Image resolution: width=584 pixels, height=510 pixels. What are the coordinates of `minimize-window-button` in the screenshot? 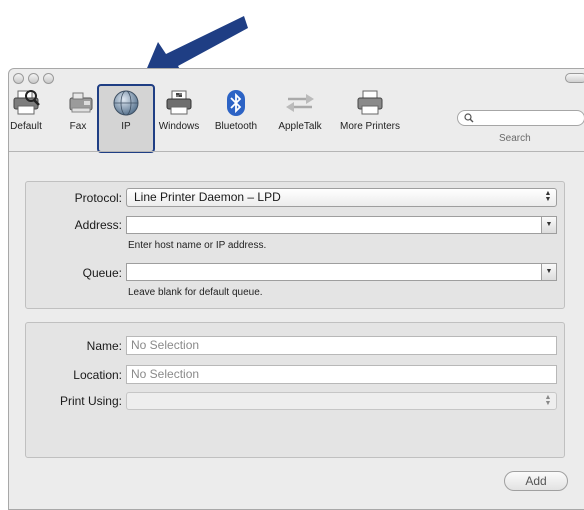 It's located at (33, 78).